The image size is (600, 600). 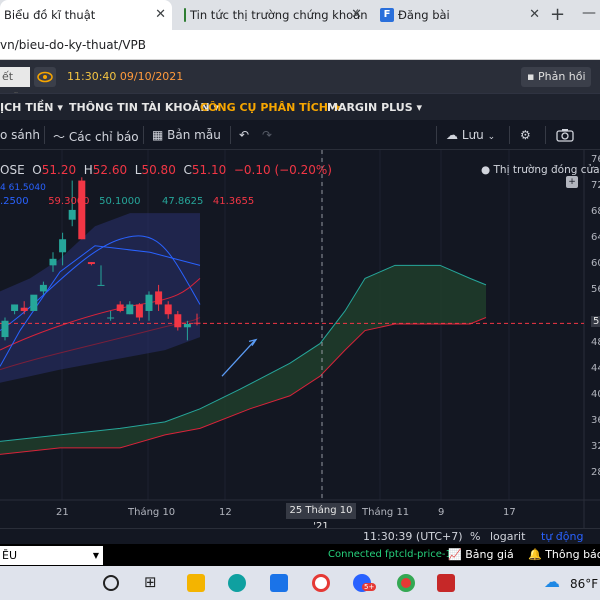 I want to click on connection-status: Connected fptcld-price-13, so click(x=393, y=554).